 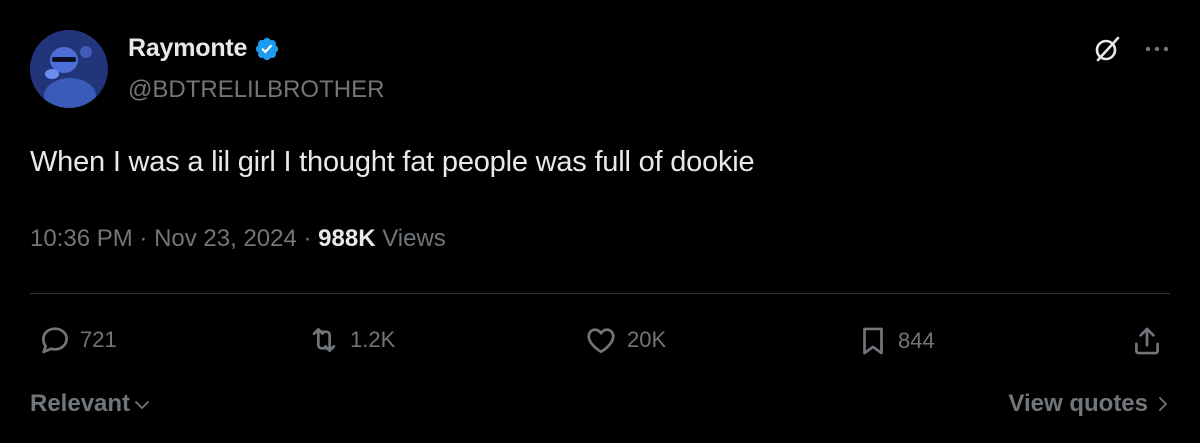 I want to click on tweet-date: Nov 23, 2024, so click(x=225, y=239).